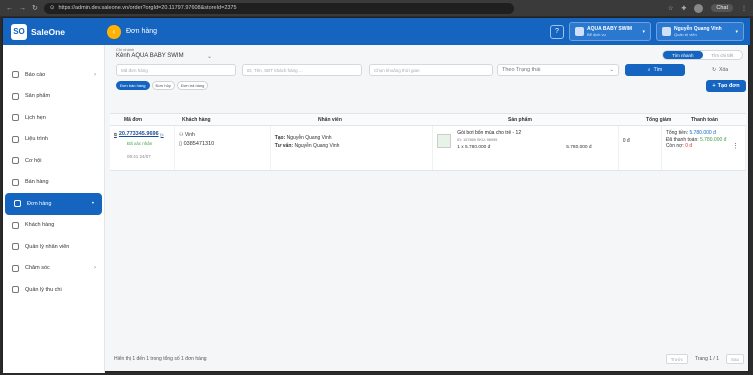 The width and height of the screenshot is (753, 375). Describe the element at coordinates (474, 147) in the screenshot. I see `product-qty: 1 x 5.780.000 đ` at that location.